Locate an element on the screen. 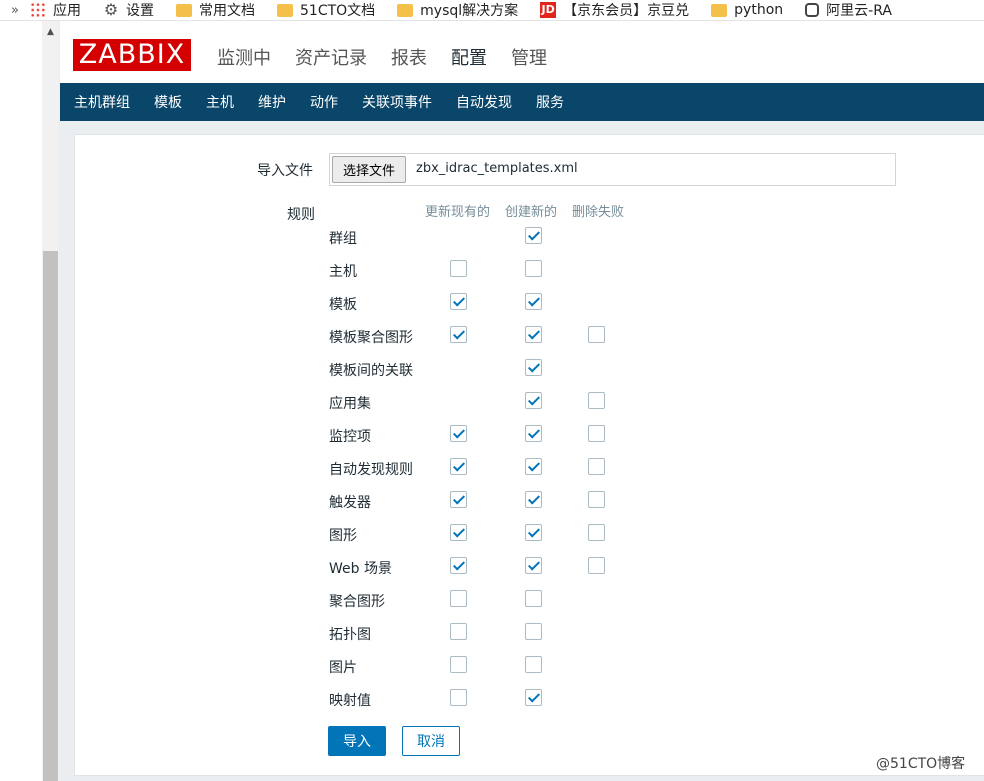 This screenshot has height=781, width=984. bookmark-aliyun: 阿里云-RA is located at coordinates (848, 10).